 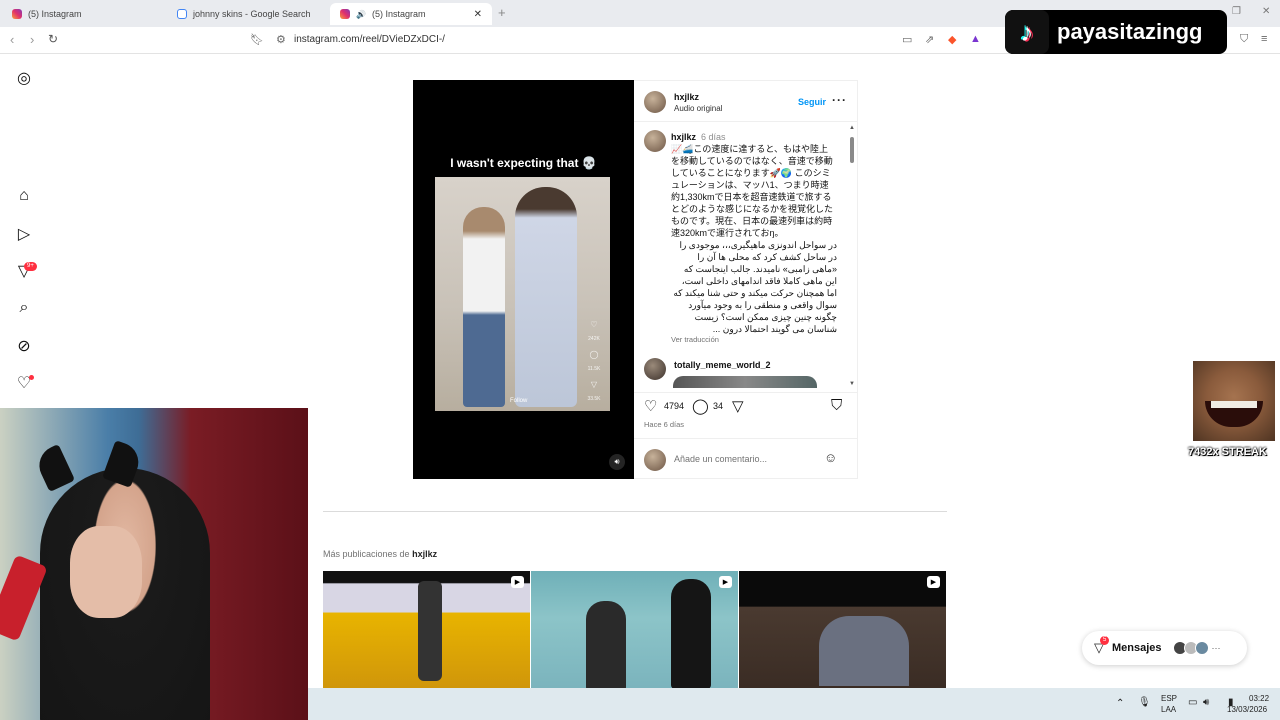 What do you see at coordinates (655, 460) in the screenshot?
I see `own-avatar` at bounding box center [655, 460].